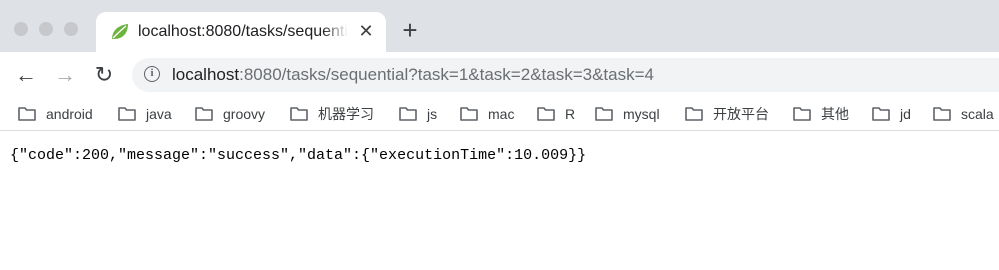  What do you see at coordinates (65, 75) in the screenshot?
I see `forward-arrow-icon: →` at bounding box center [65, 75].